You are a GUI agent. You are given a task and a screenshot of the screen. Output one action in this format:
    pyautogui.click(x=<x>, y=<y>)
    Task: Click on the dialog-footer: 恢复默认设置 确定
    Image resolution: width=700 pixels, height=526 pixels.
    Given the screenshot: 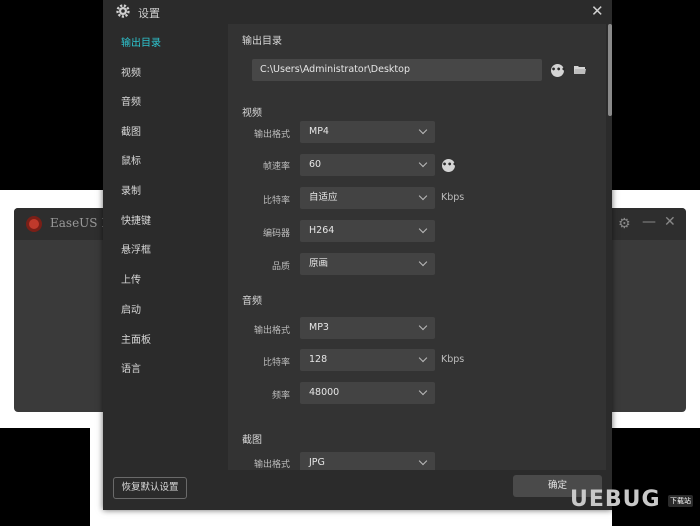 What is the action you would take?
    pyautogui.click(x=357, y=490)
    